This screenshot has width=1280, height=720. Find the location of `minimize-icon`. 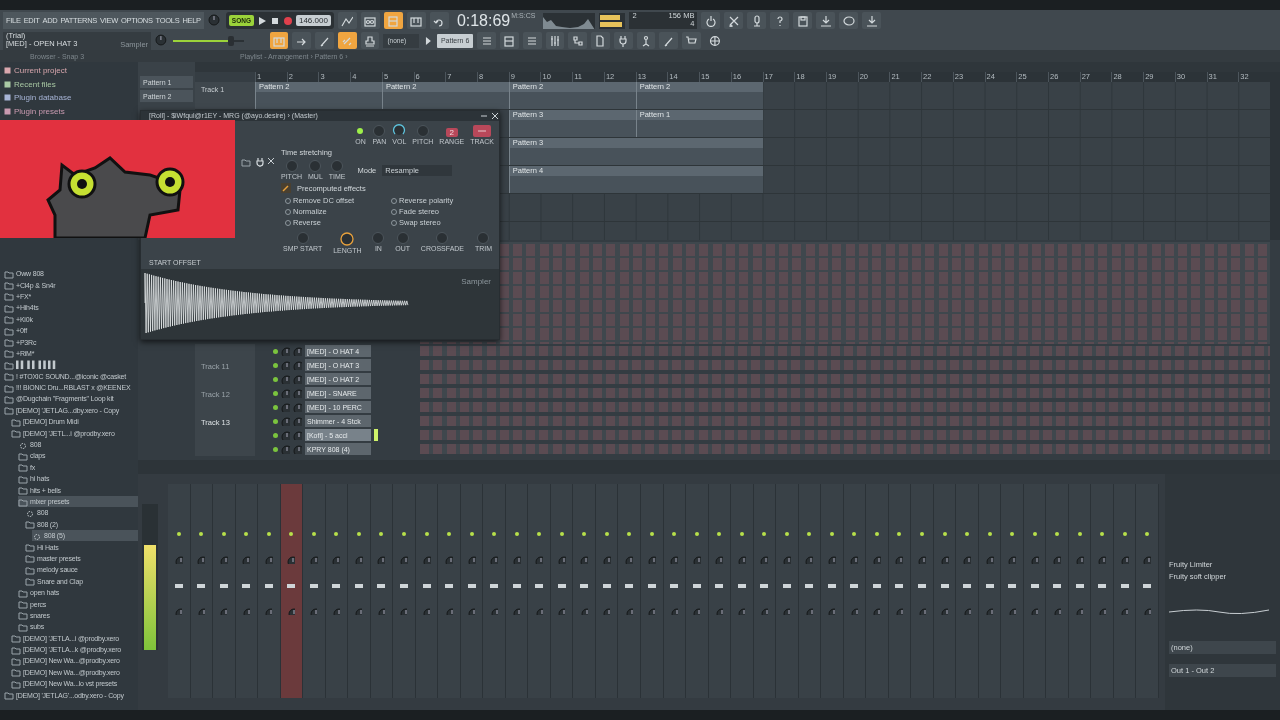

minimize-icon is located at coordinates (484, 116).